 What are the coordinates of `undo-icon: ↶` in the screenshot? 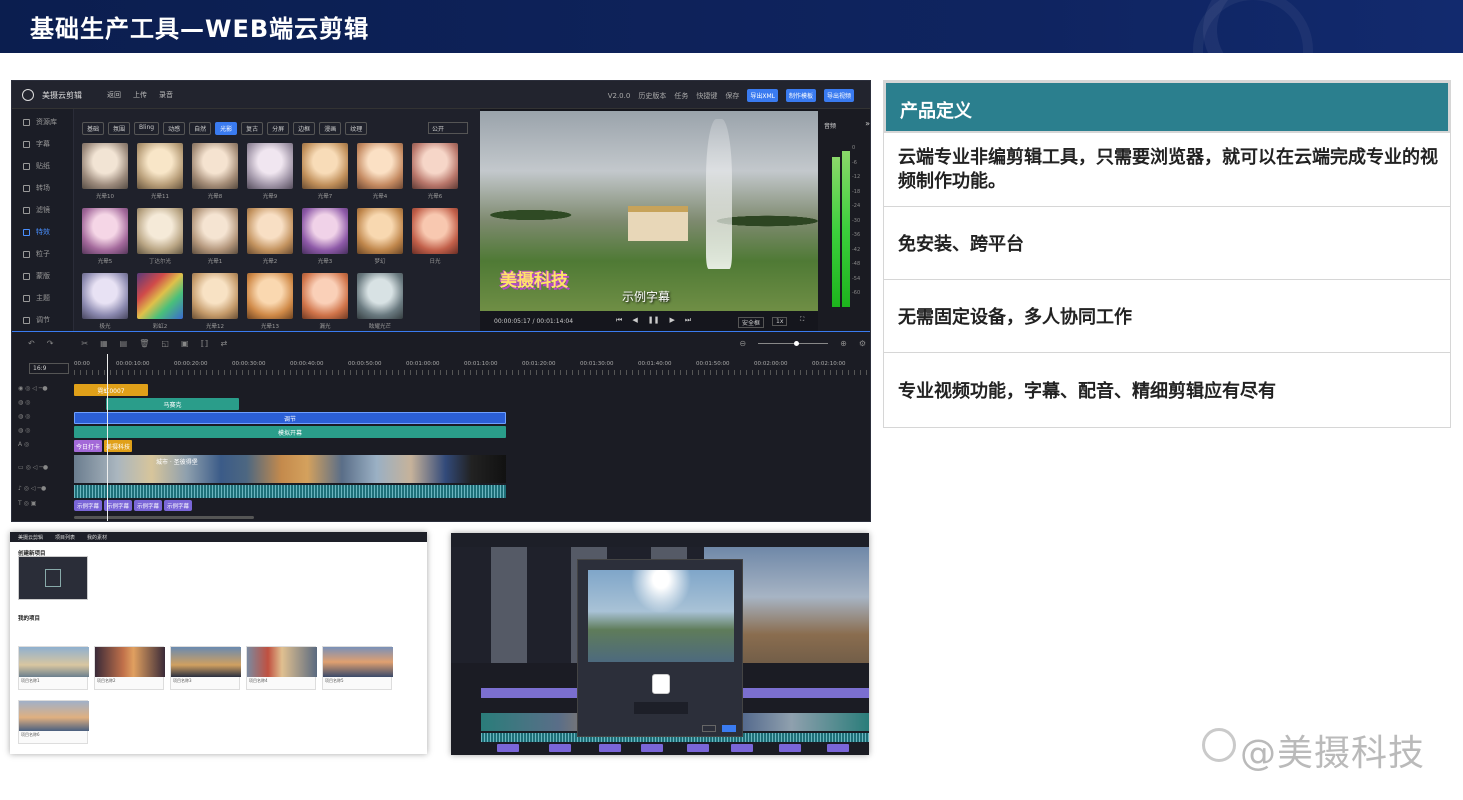 It's located at (31, 343).